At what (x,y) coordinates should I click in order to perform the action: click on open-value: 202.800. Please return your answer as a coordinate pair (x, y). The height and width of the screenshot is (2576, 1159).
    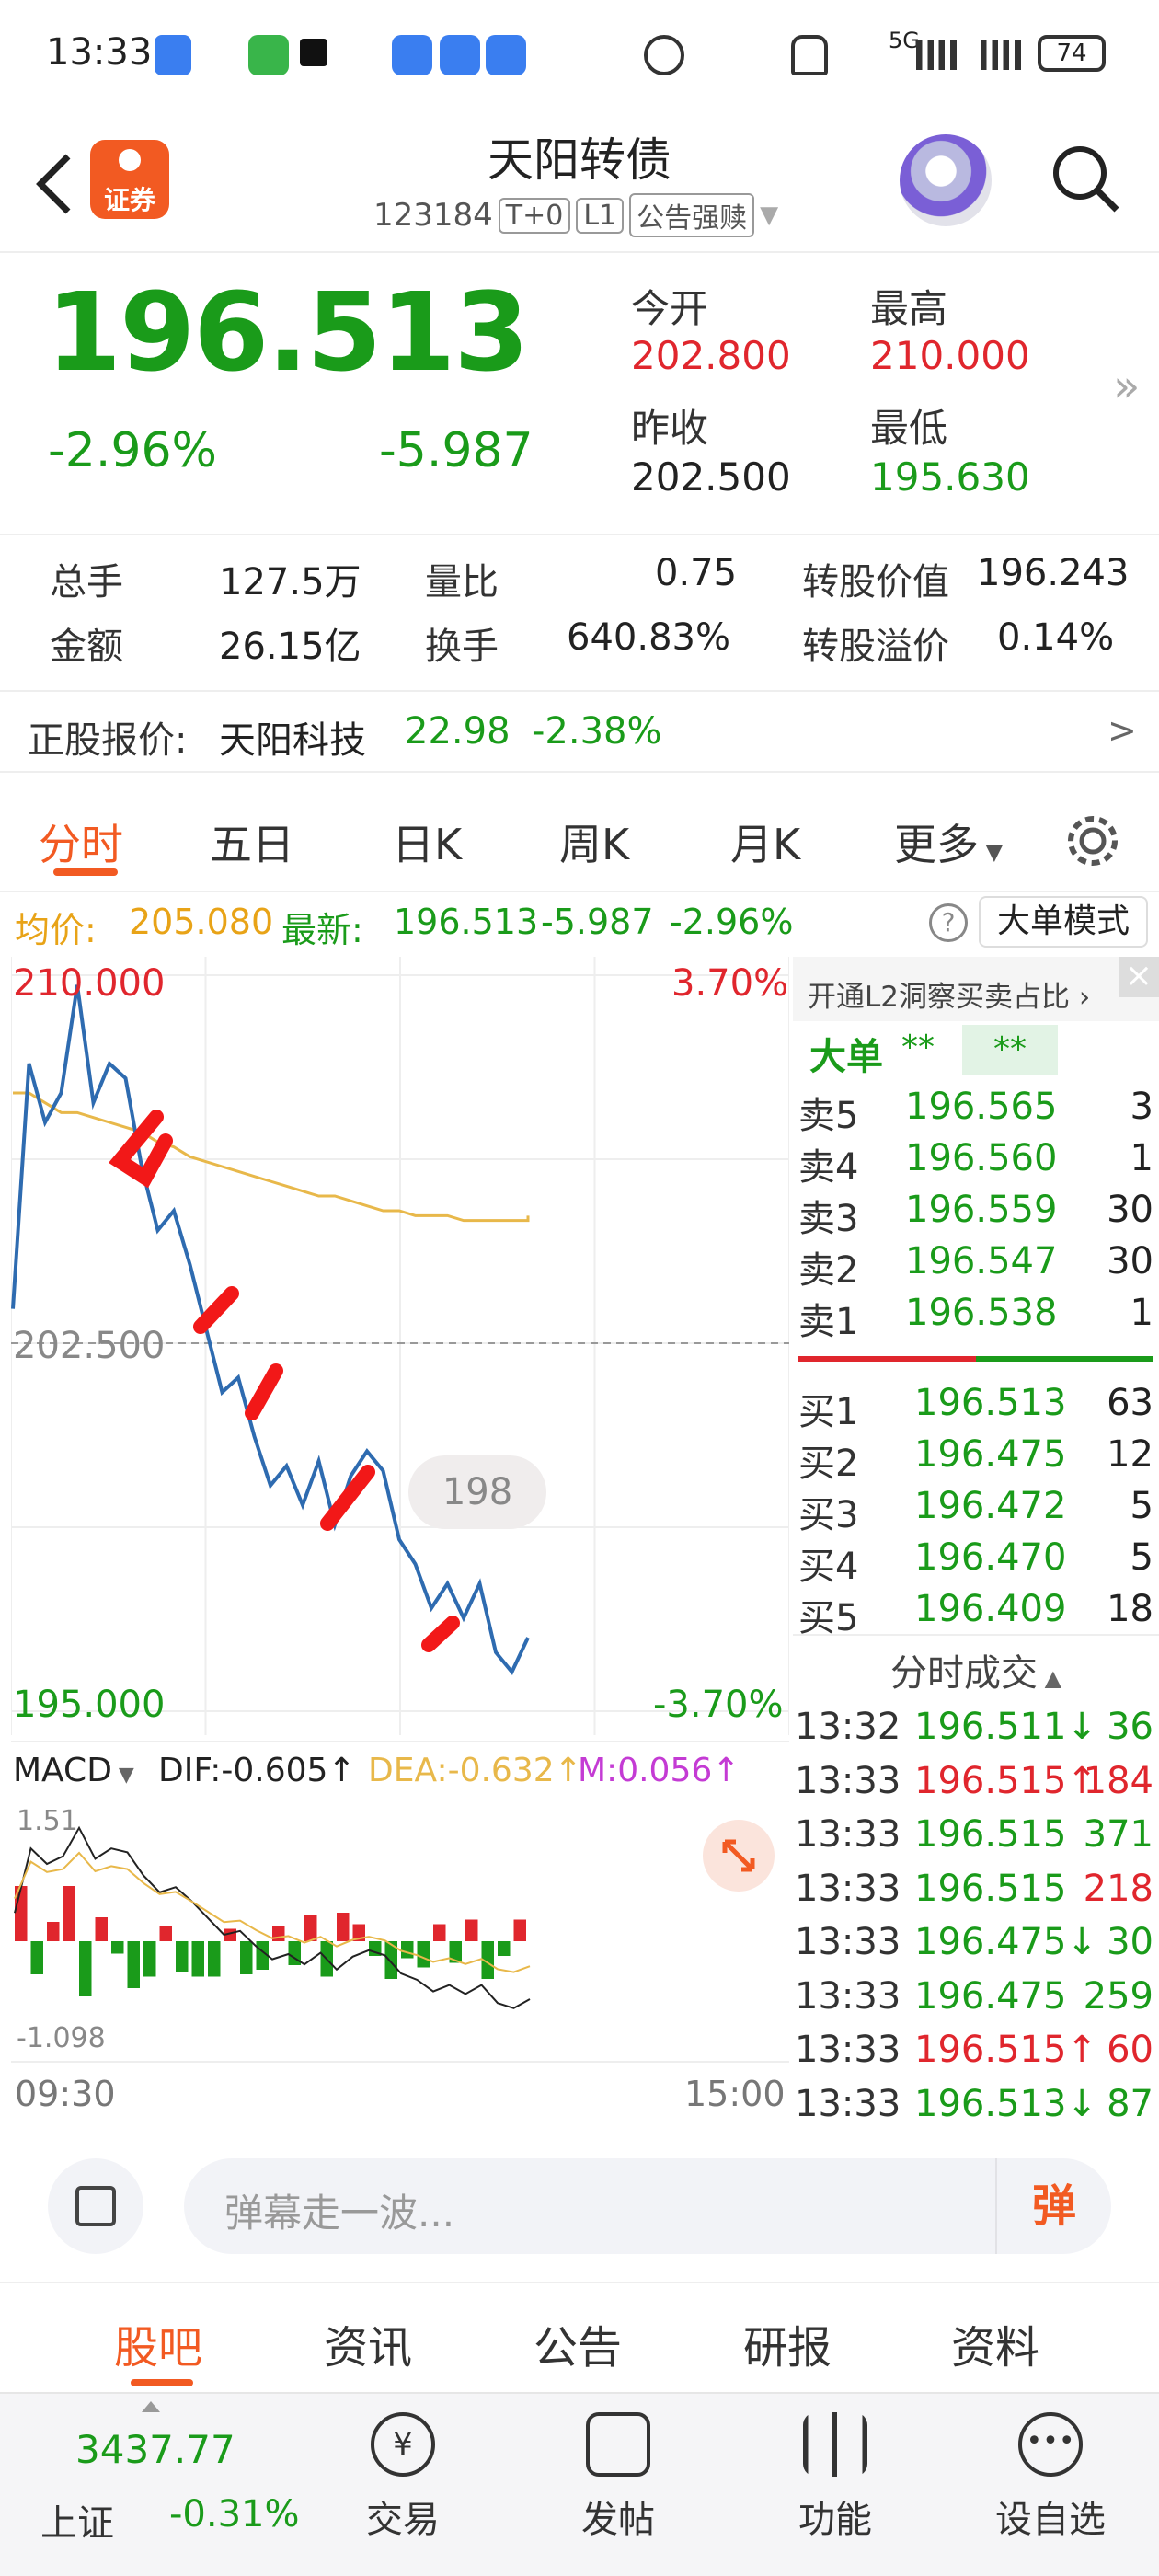
    Looking at the image, I should click on (711, 355).